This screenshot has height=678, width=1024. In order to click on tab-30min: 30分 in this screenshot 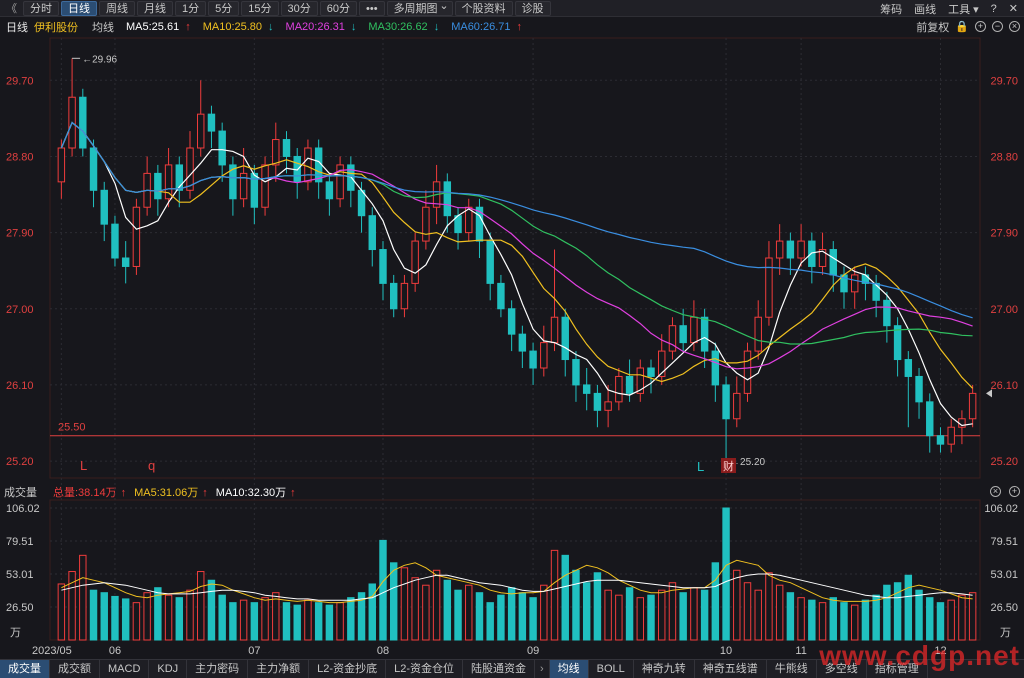, I will do `click(299, 8)`.